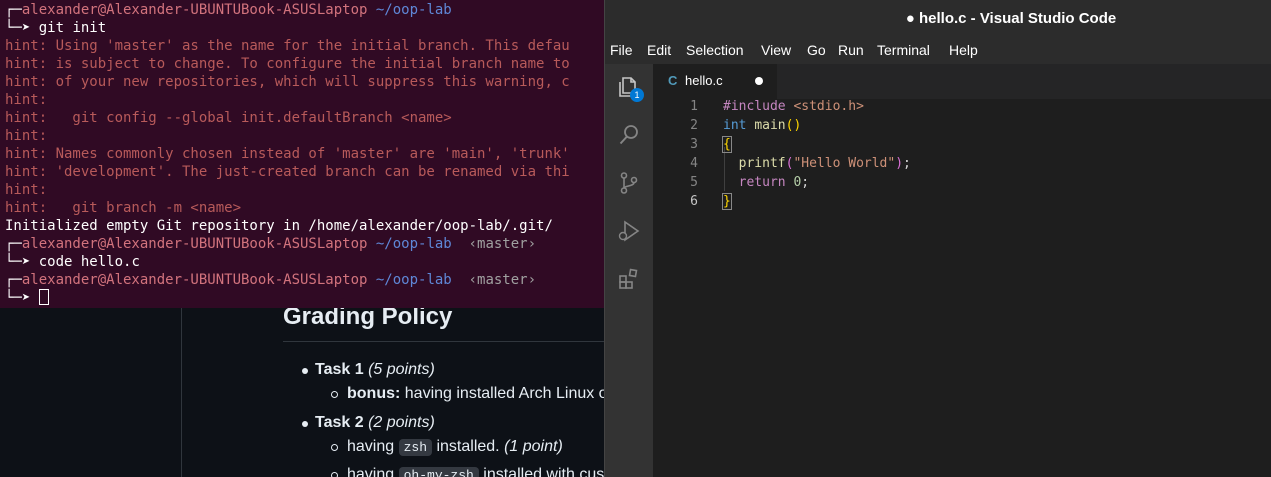  I want to click on tab-hello-c: C hello.c, so click(715, 81).